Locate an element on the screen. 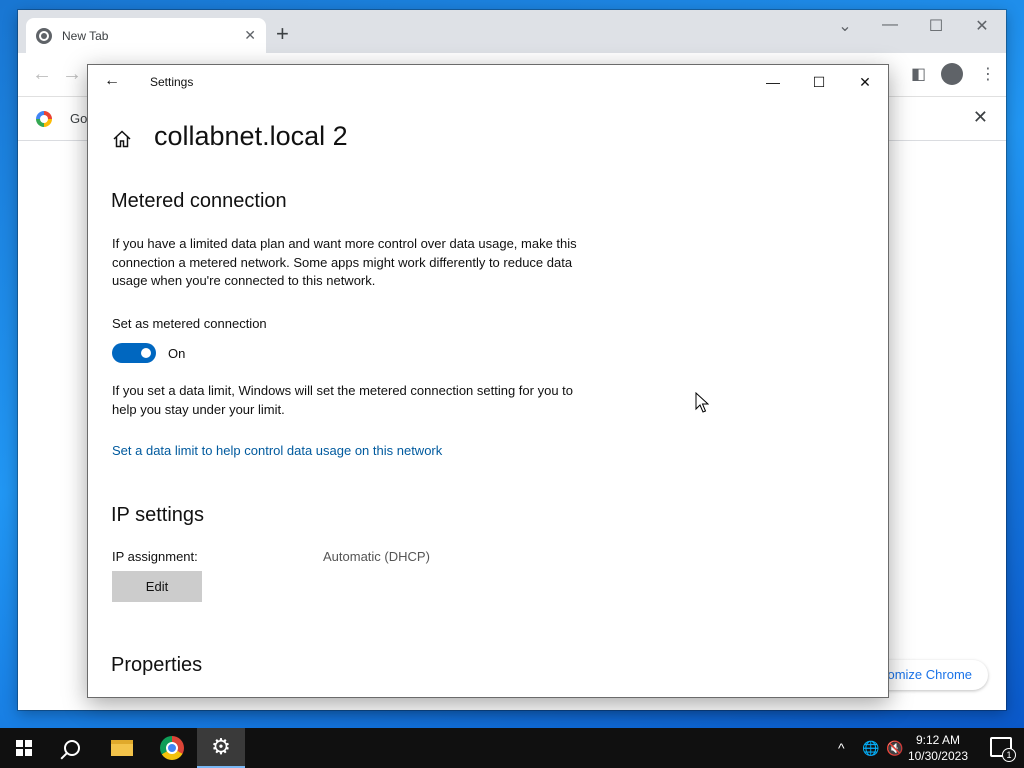 This screenshot has height=768, width=1024. new-tab-button: + is located at coordinates (282, 34).